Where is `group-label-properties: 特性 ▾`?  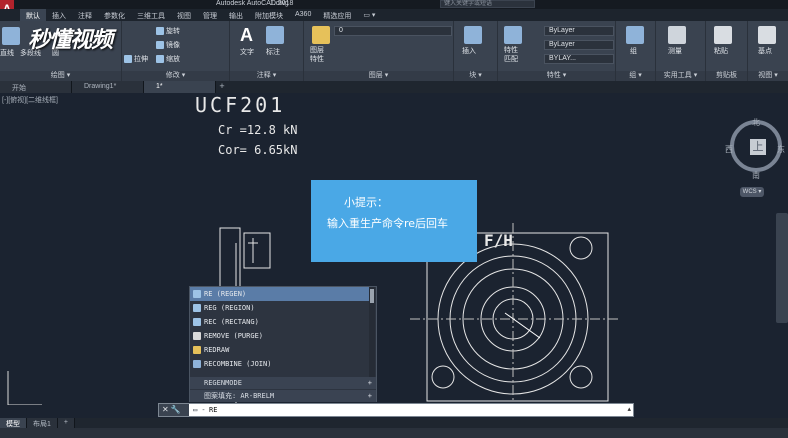
group-label-properties: 特性 ▾ is located at coordinates (556, 76).